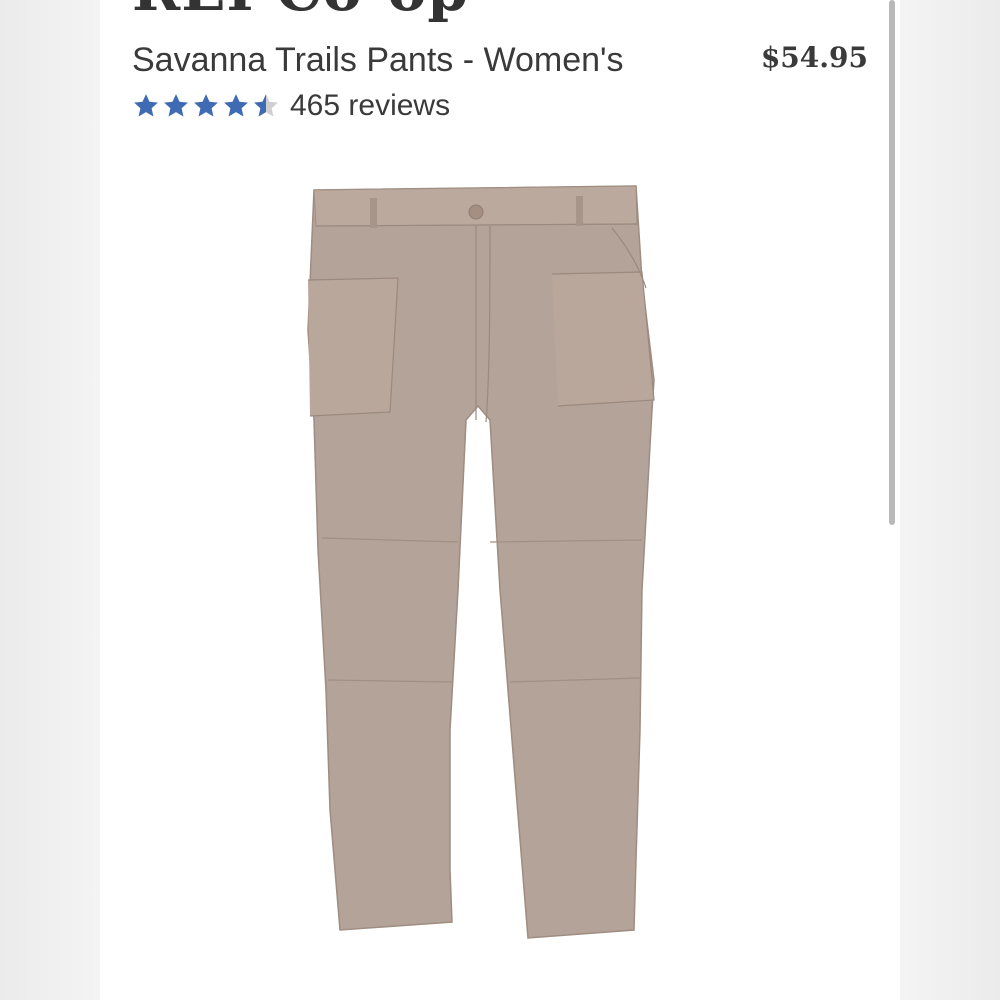 The height and width of the screenshot is (1000, 1000). Describe the element at coordinates (892, 262) in the screenshot. I see `scrollbar` at that location.